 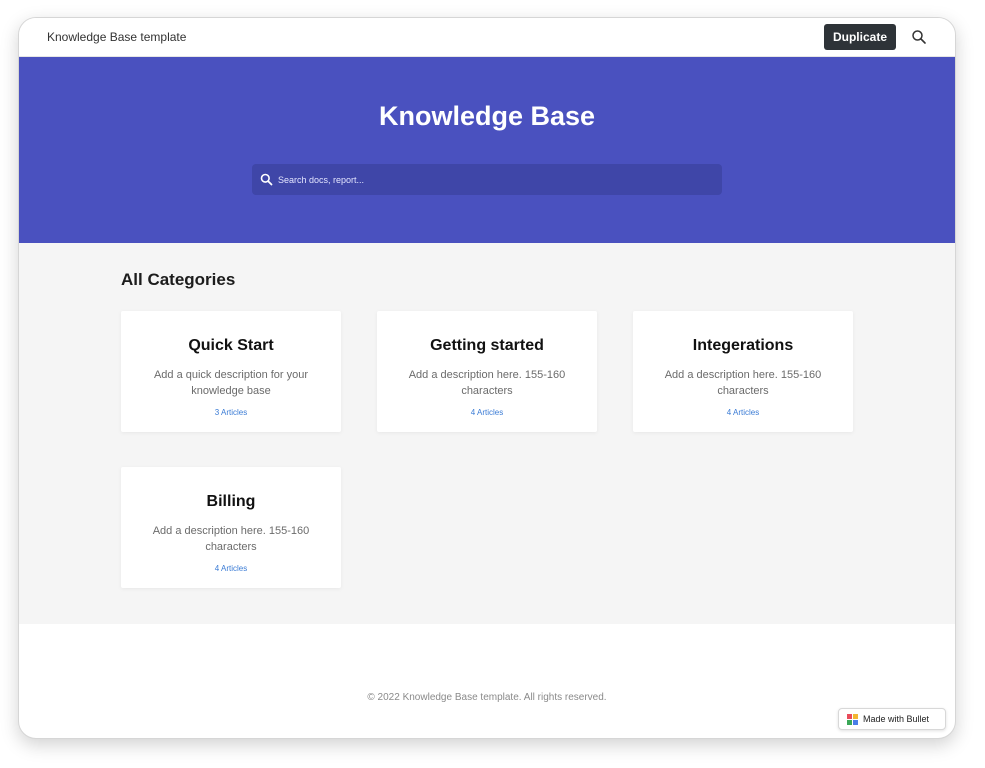 I want to click on card-articles-link: 3 Articles, so click(x=231, y=412).